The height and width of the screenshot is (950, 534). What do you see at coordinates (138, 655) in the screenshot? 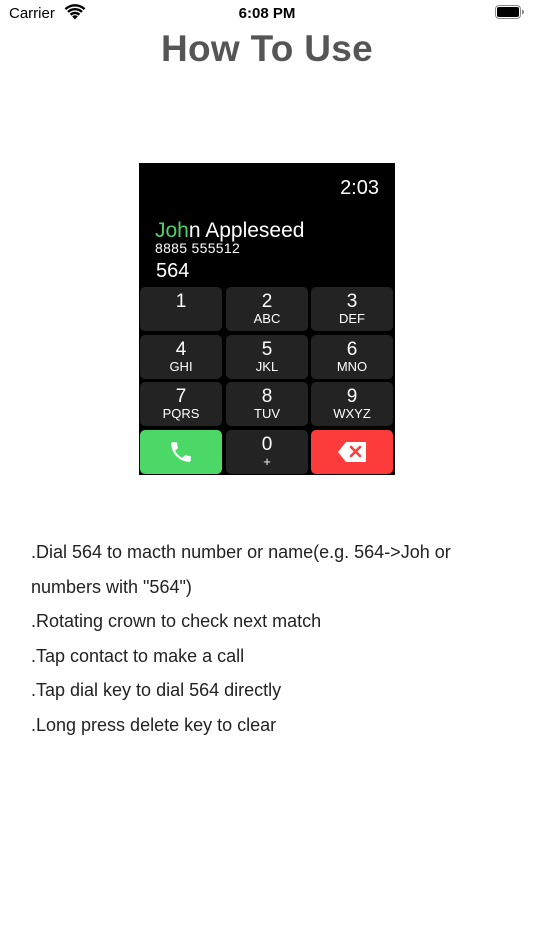
I see `instruction-item: .Tap contact to make a call` at bounding box center [138, 655].